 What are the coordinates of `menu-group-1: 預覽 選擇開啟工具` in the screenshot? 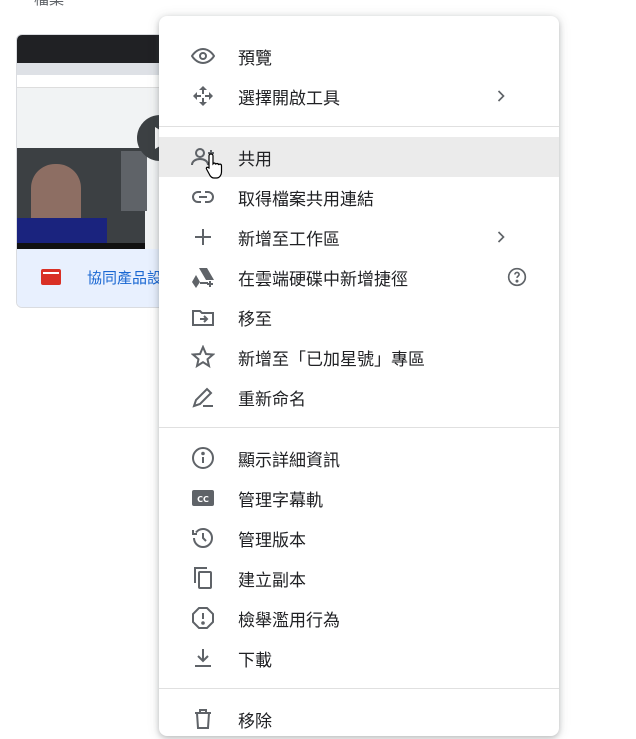 It's located at (359, 66).